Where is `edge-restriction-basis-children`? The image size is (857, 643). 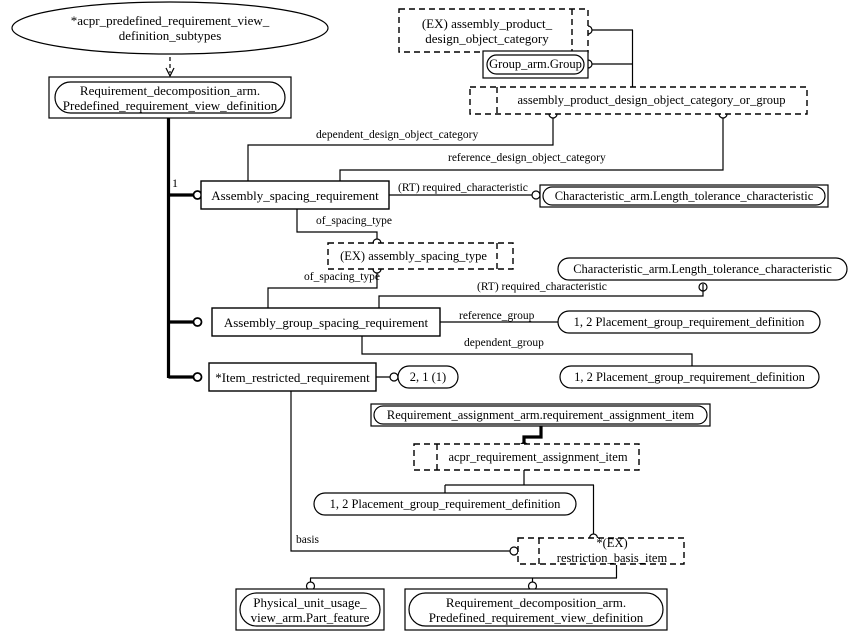
edge-restriction-basis-children is located at coordinates (461, 578).